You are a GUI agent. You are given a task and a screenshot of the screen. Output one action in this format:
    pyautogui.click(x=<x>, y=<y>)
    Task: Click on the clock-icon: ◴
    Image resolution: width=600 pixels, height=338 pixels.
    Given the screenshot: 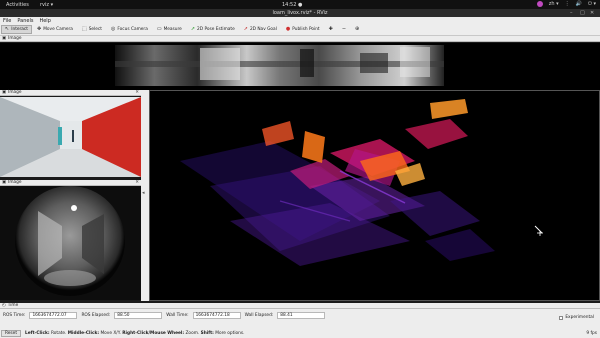 What is the action you would take?
    pyautogui.click(x=4, y=305)
    